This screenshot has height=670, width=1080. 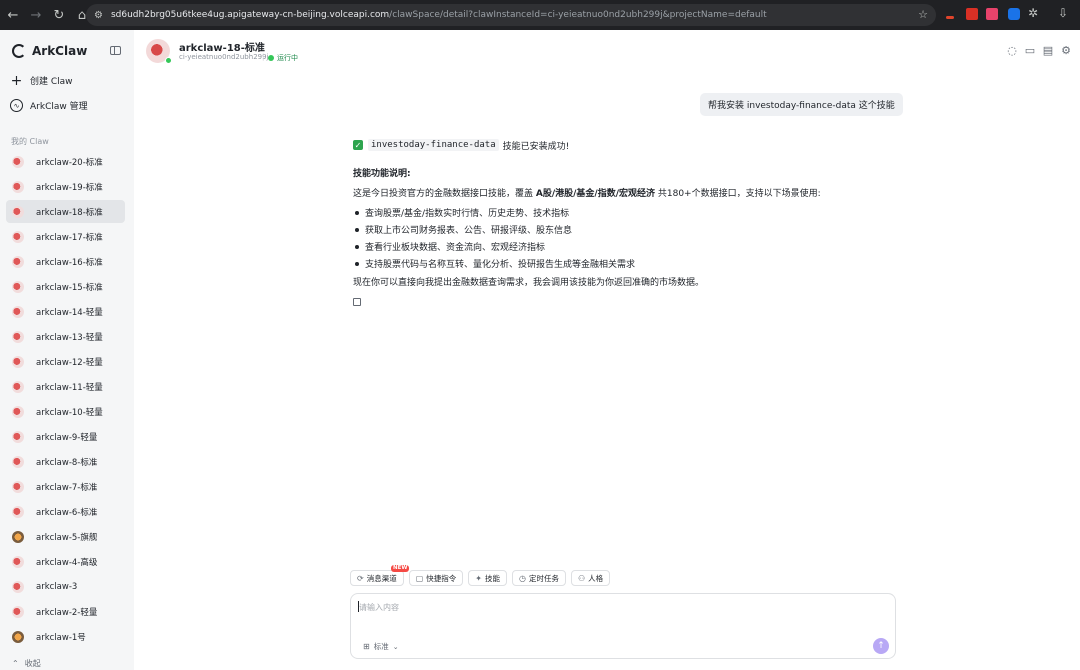 I want to click on chip-label: 技能, so click(x=492, y=578).